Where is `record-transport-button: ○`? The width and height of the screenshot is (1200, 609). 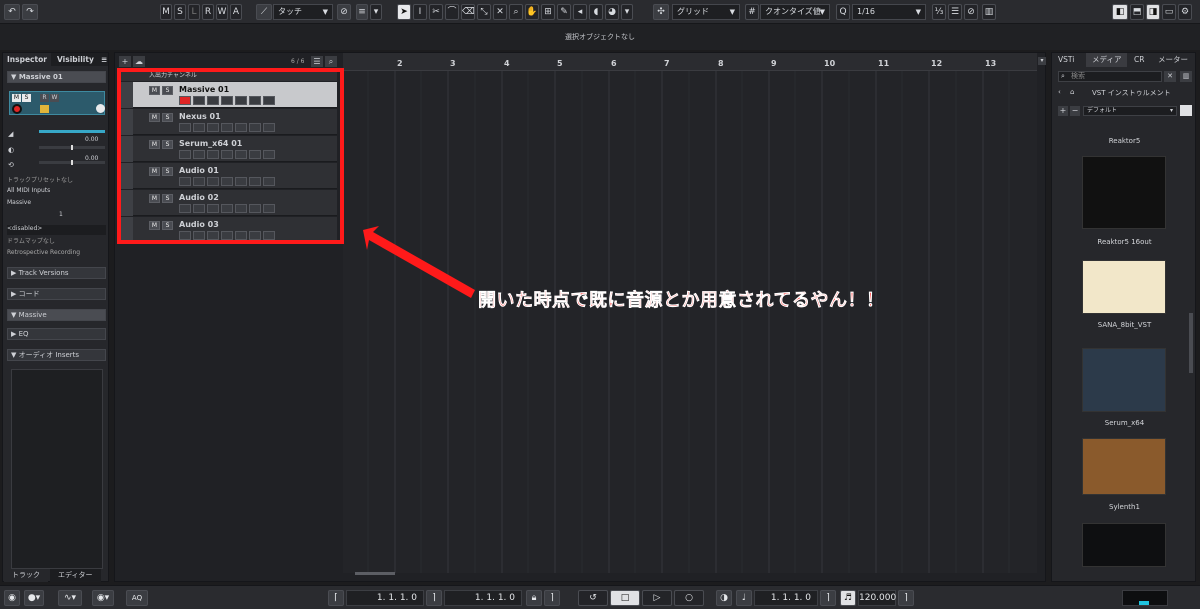
record-transport-button: ○ is located at coordinates (689, 598).